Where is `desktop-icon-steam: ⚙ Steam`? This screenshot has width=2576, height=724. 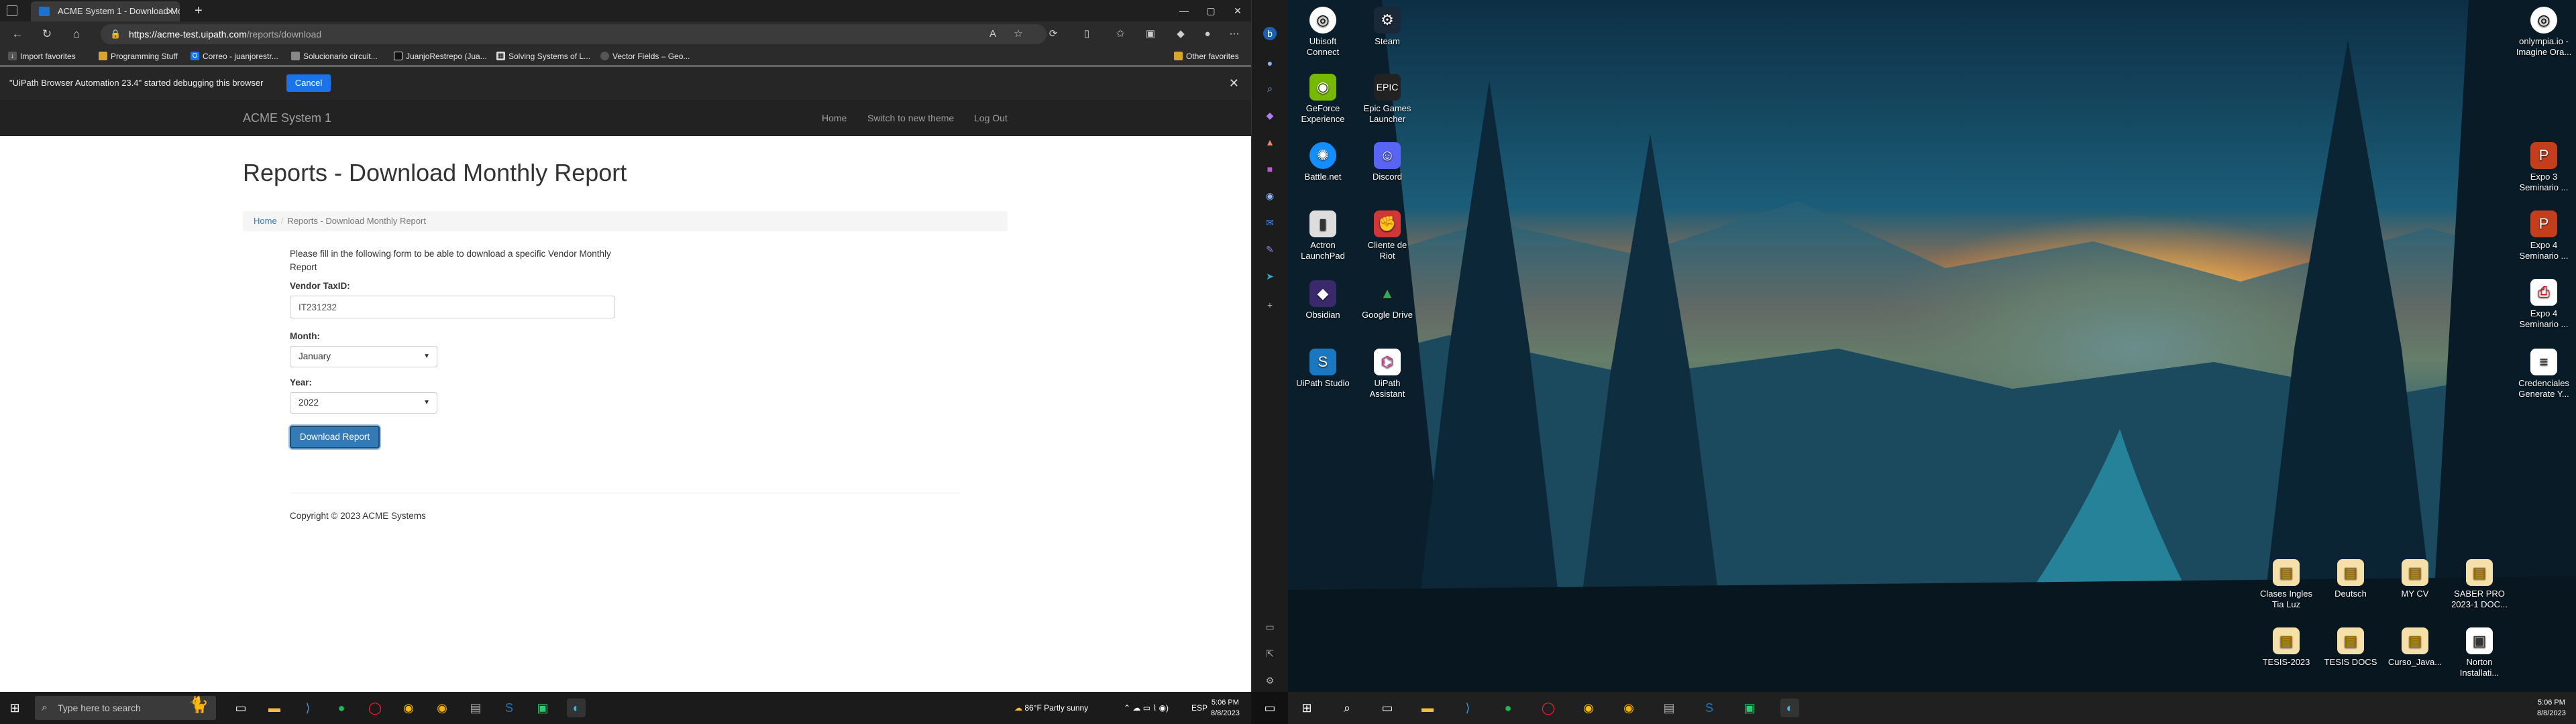
desktop-icon-steam: ⚙ Steam is located at coordinates (1387, 27).